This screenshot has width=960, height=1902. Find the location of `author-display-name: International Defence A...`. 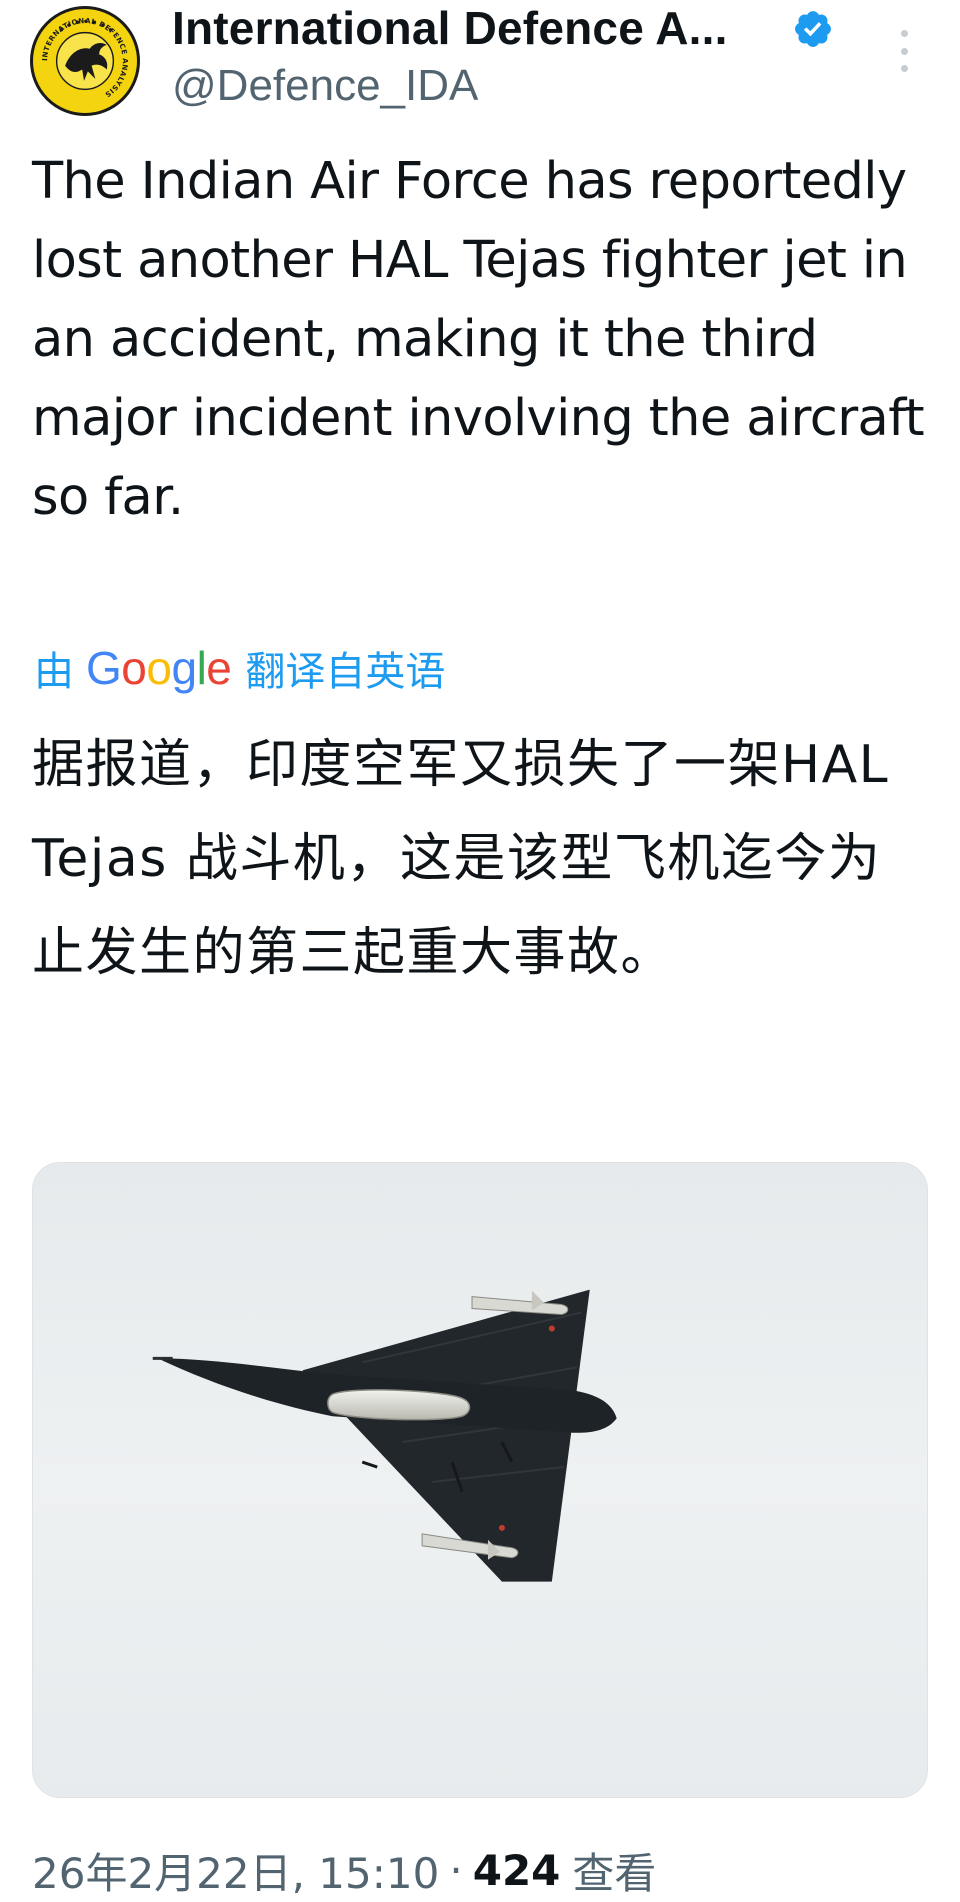

author-display-name: International Defence A... is located at coordinates (477, 28).